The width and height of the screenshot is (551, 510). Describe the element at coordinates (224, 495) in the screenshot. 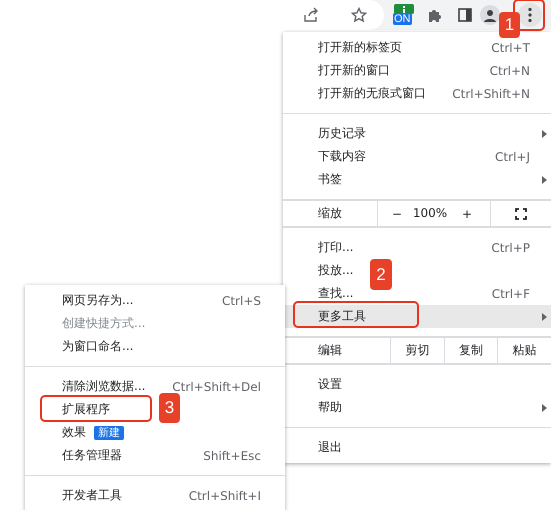

I see `shortcut-text: Ctrl+Shift+I` at that location.